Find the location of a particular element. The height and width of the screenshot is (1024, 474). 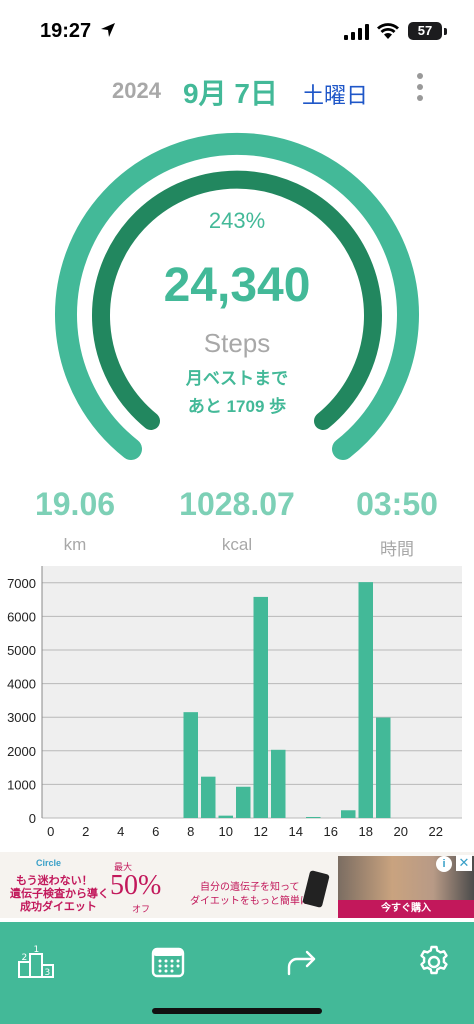

chart-x-tick-label: 0 is located at coordinates (50, 831).